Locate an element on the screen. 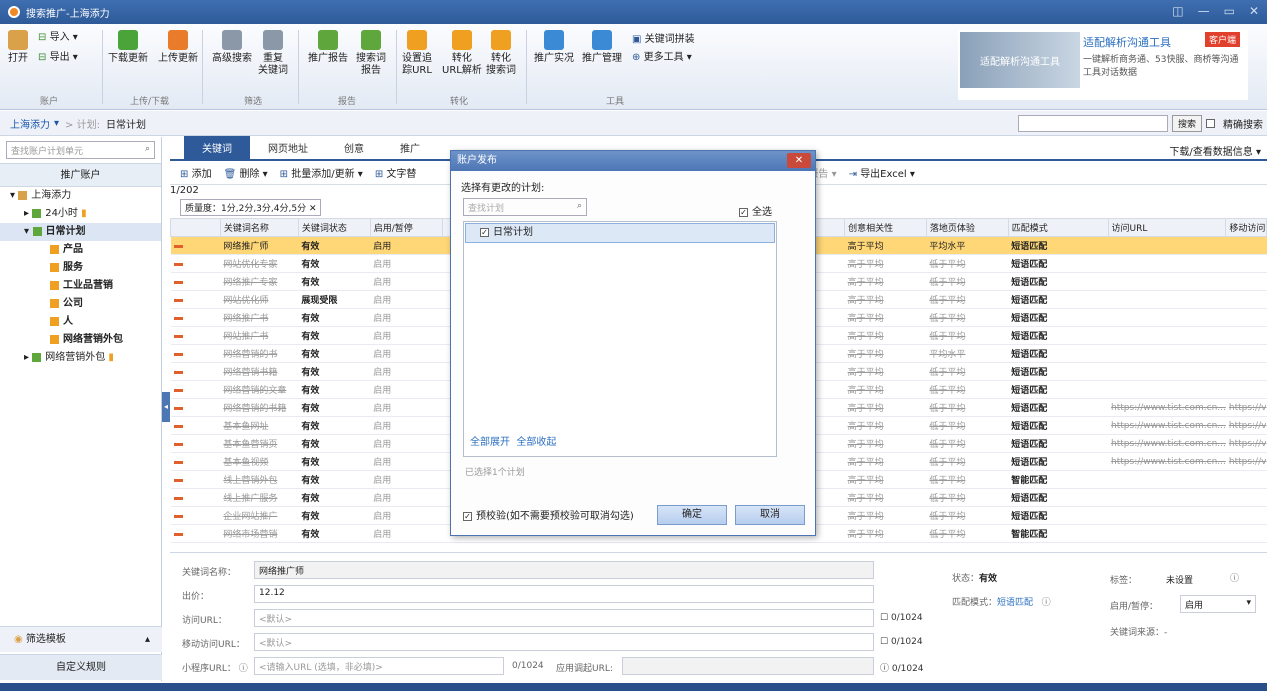 This screenshot has width=1267, height=691. conversion-url-button: 转化 URL解析 is located at coordinates (462, 53).